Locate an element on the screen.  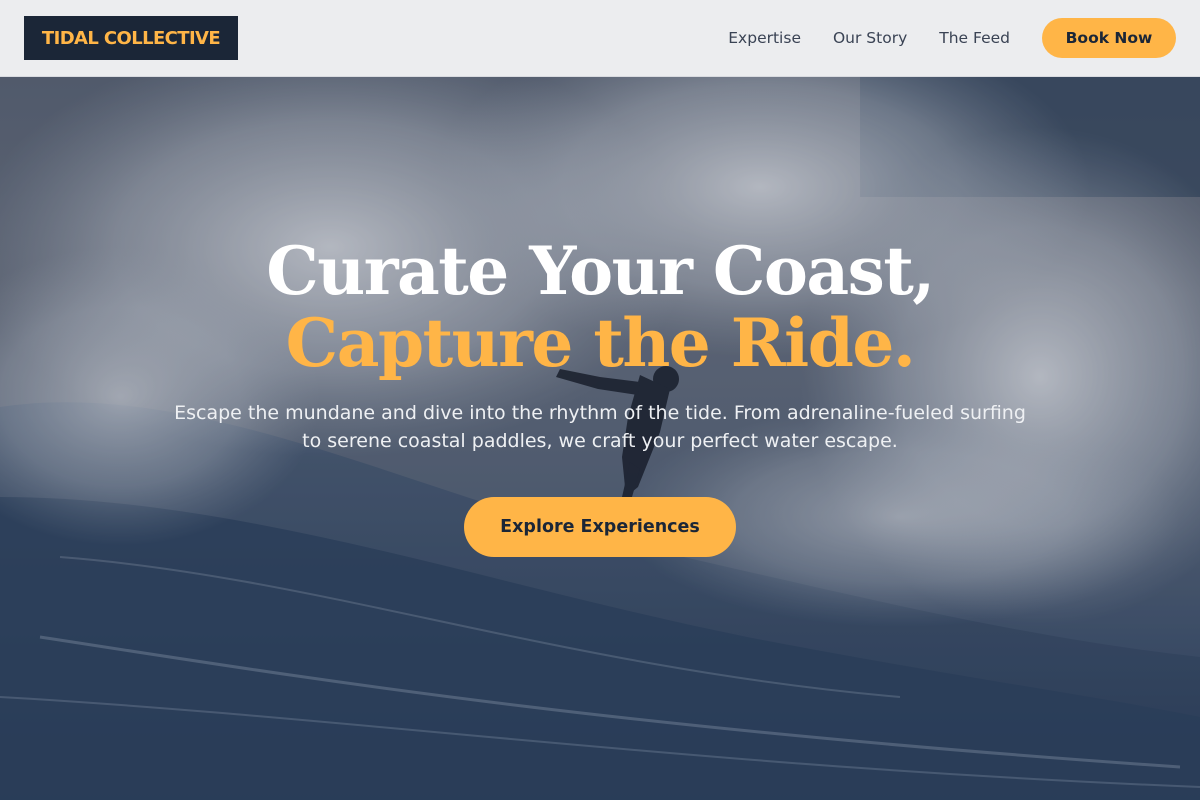
book-now-button: Book Now is located at coordinates (1109, 38).